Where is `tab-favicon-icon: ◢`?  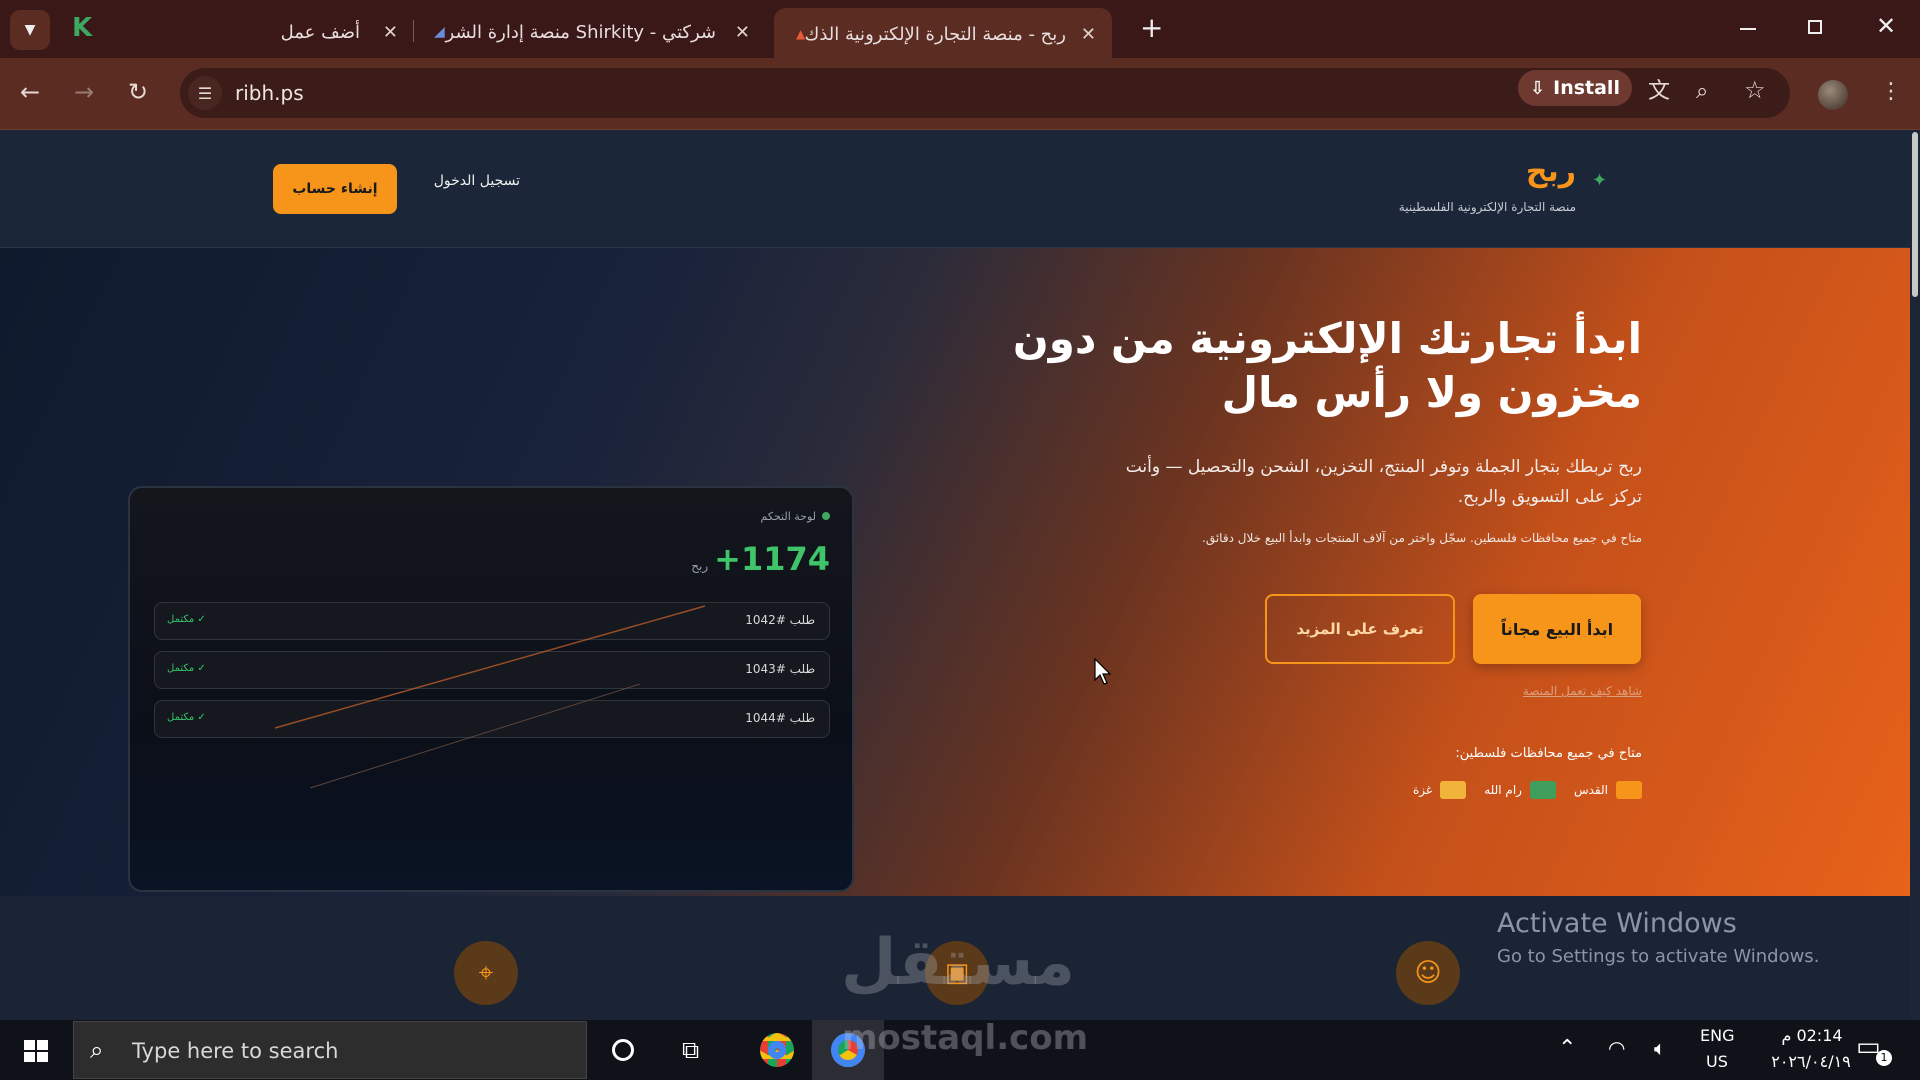
tab-favicon-icon: ◢ is located at coordinates (439, 32).